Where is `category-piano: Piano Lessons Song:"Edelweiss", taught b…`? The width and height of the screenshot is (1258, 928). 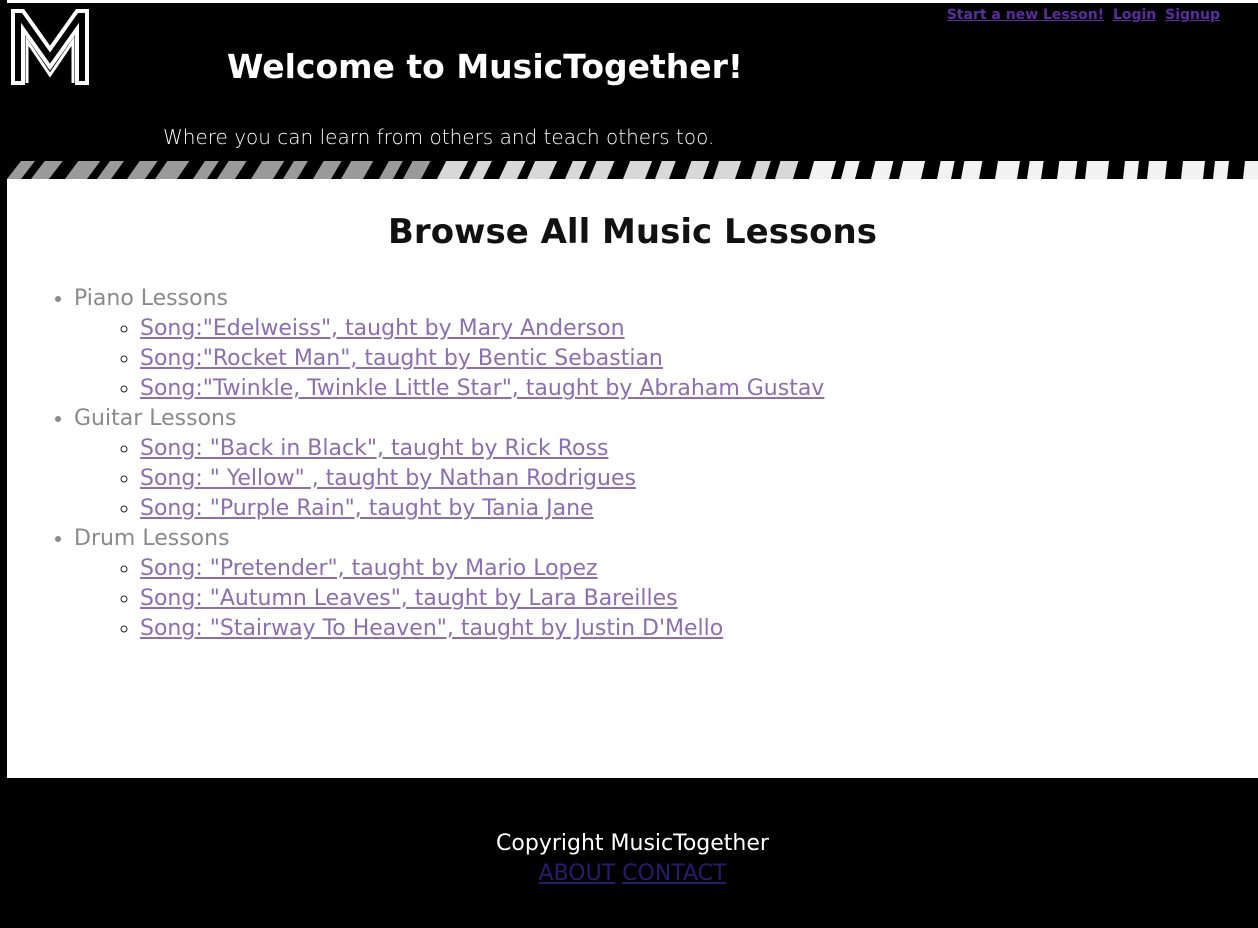 category-piano: Piano Lessons Song:"Edelweiss", taught b… is located at coordinates (666, 344).